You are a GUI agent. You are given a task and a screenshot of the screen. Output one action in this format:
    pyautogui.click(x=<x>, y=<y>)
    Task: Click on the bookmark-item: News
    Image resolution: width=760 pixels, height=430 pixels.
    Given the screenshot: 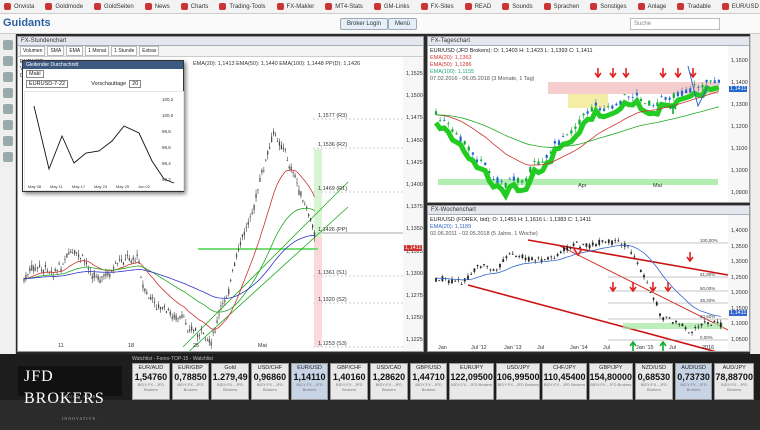 What is the action you would take?
    pyautogui.click(x=157, y=6)
    